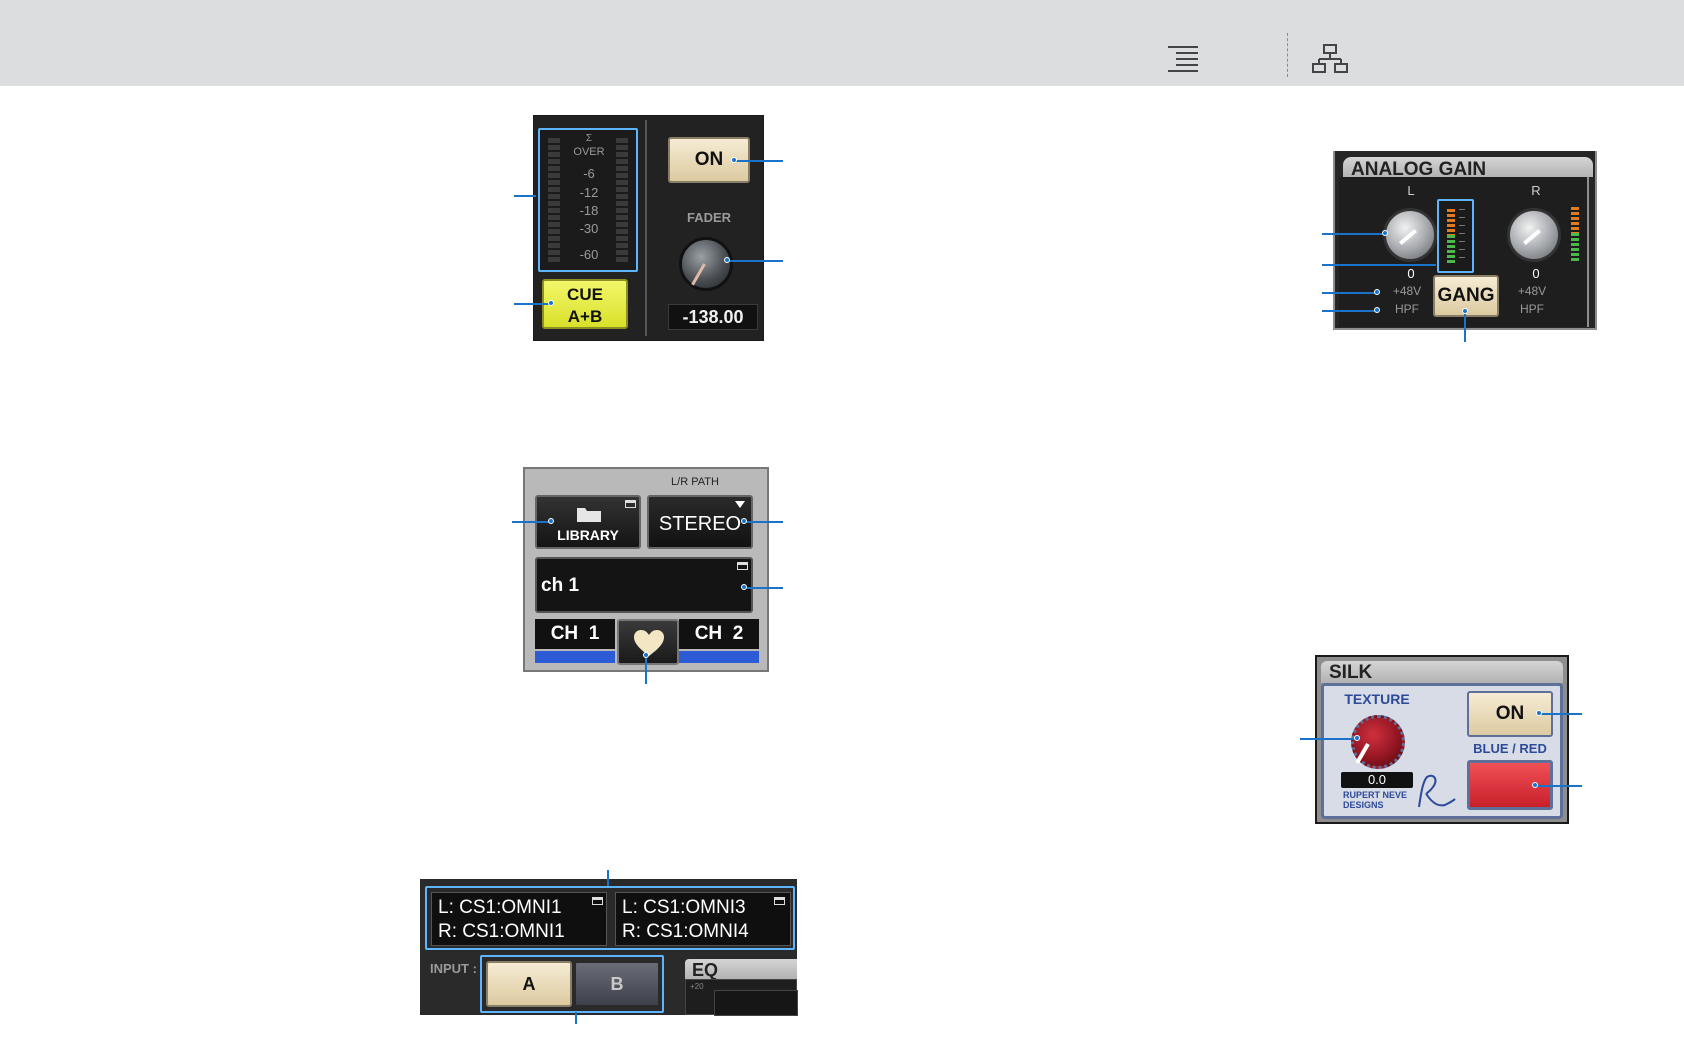 The width and height of the screenshot is (1684, 1040). I want to click on cue-label-line1: CUE, so click(585, 294).